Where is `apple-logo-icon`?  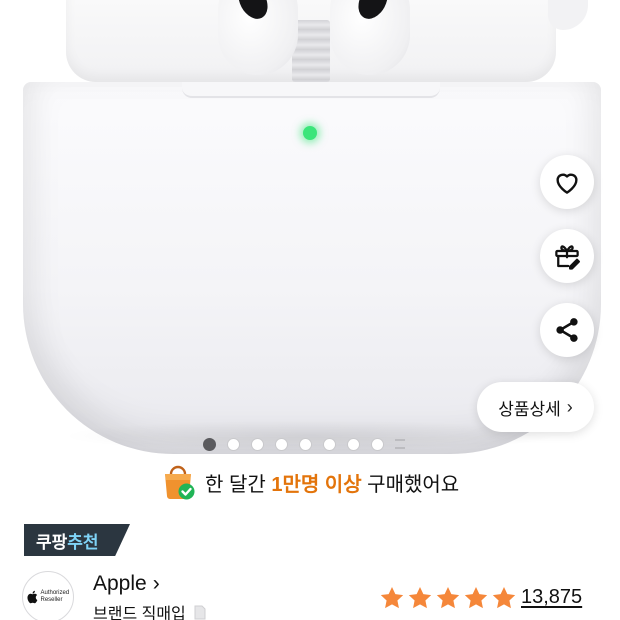
apple-logo-icon is located at coordinates (31, 597).